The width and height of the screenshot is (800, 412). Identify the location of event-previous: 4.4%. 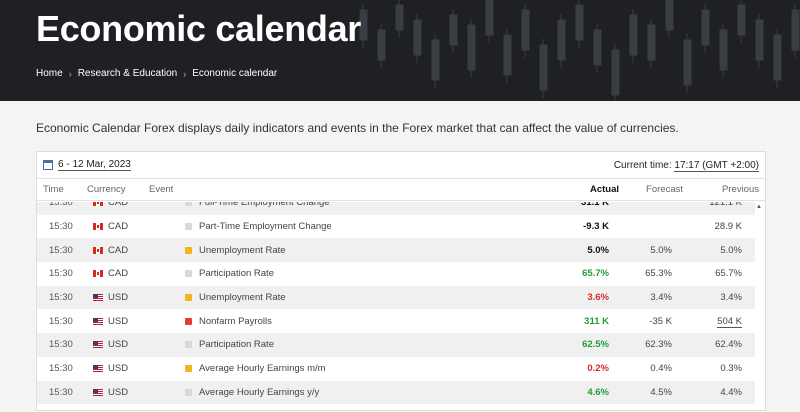
(707, 392).